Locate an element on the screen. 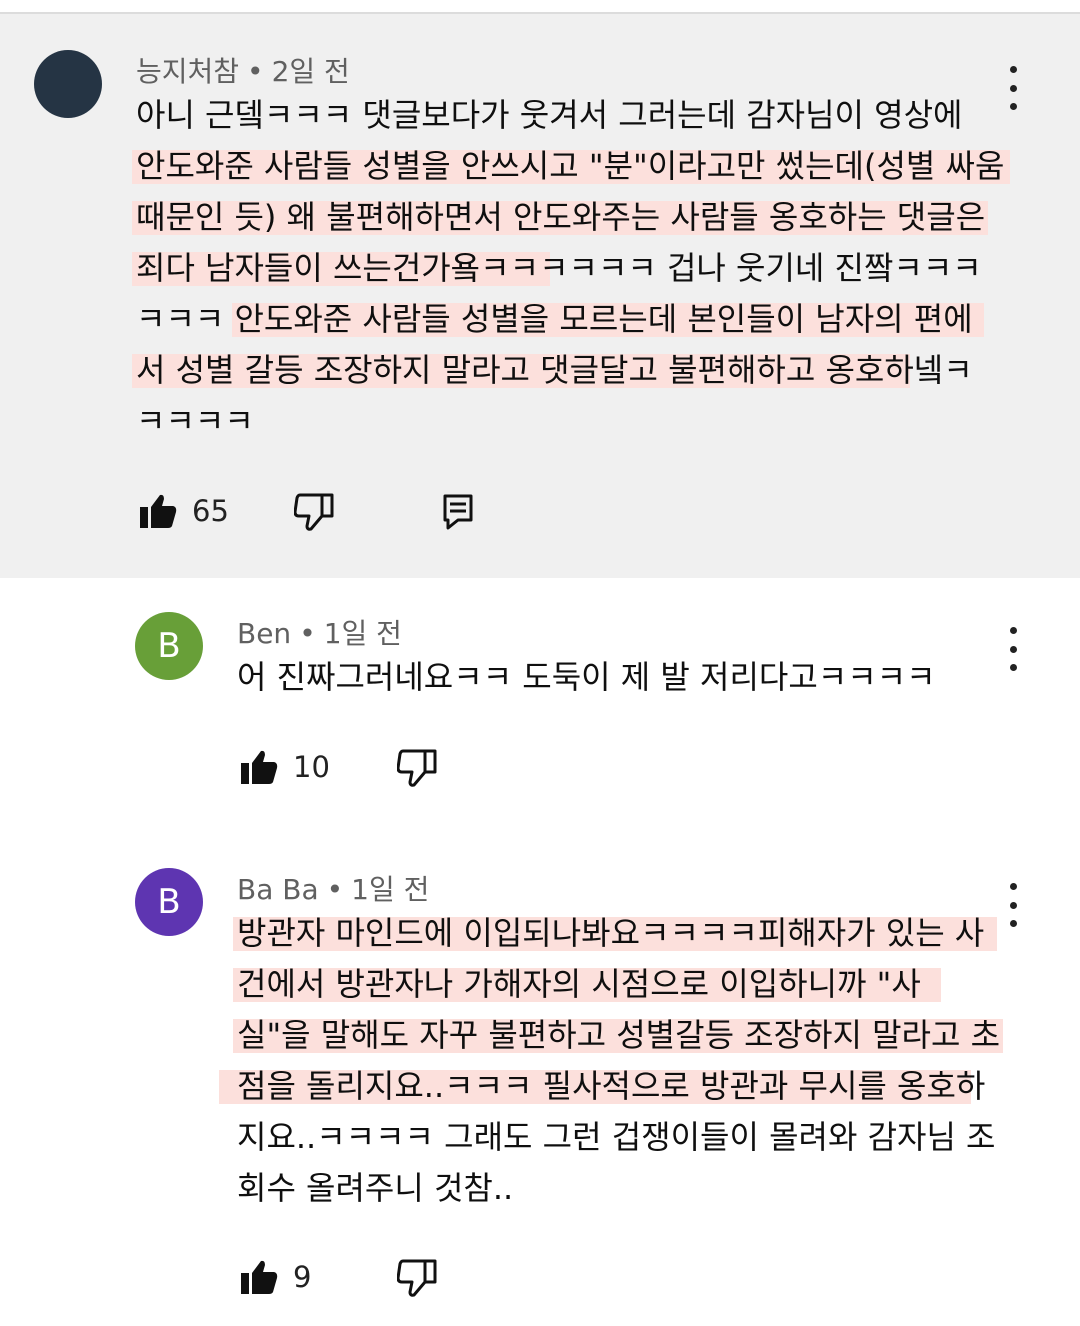 The width and height of the screenshot is (1080, 1326). avatar is located at coordinates (68, 84).